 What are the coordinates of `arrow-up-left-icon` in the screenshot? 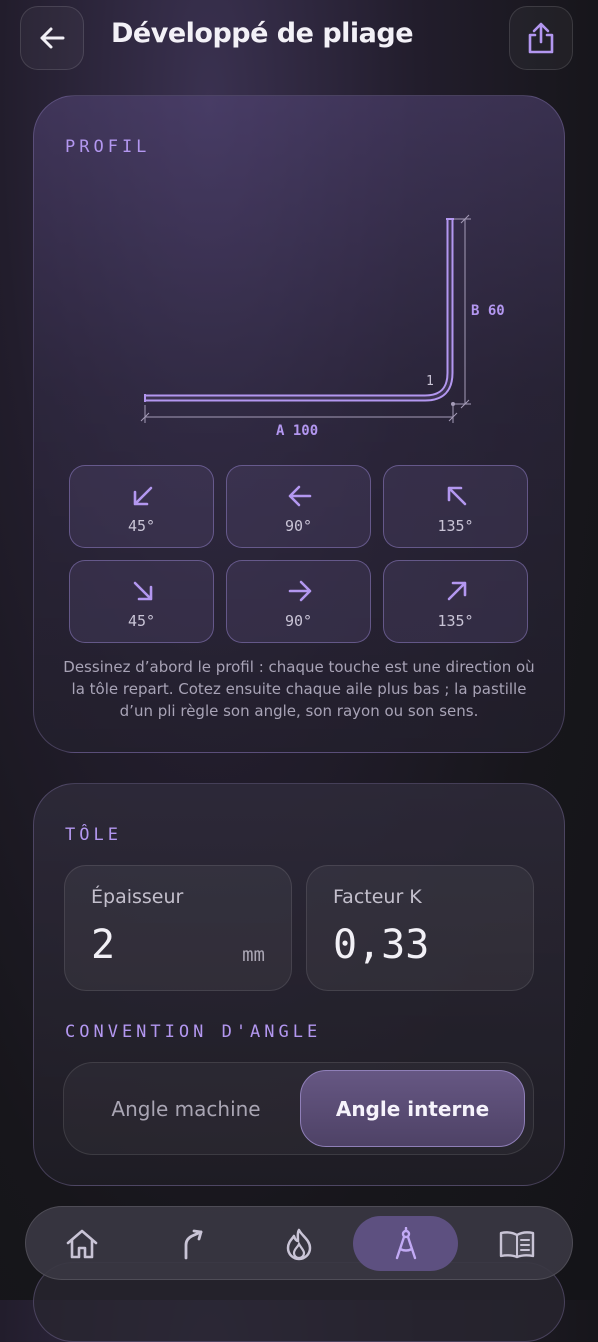 It's located at (457, 496).